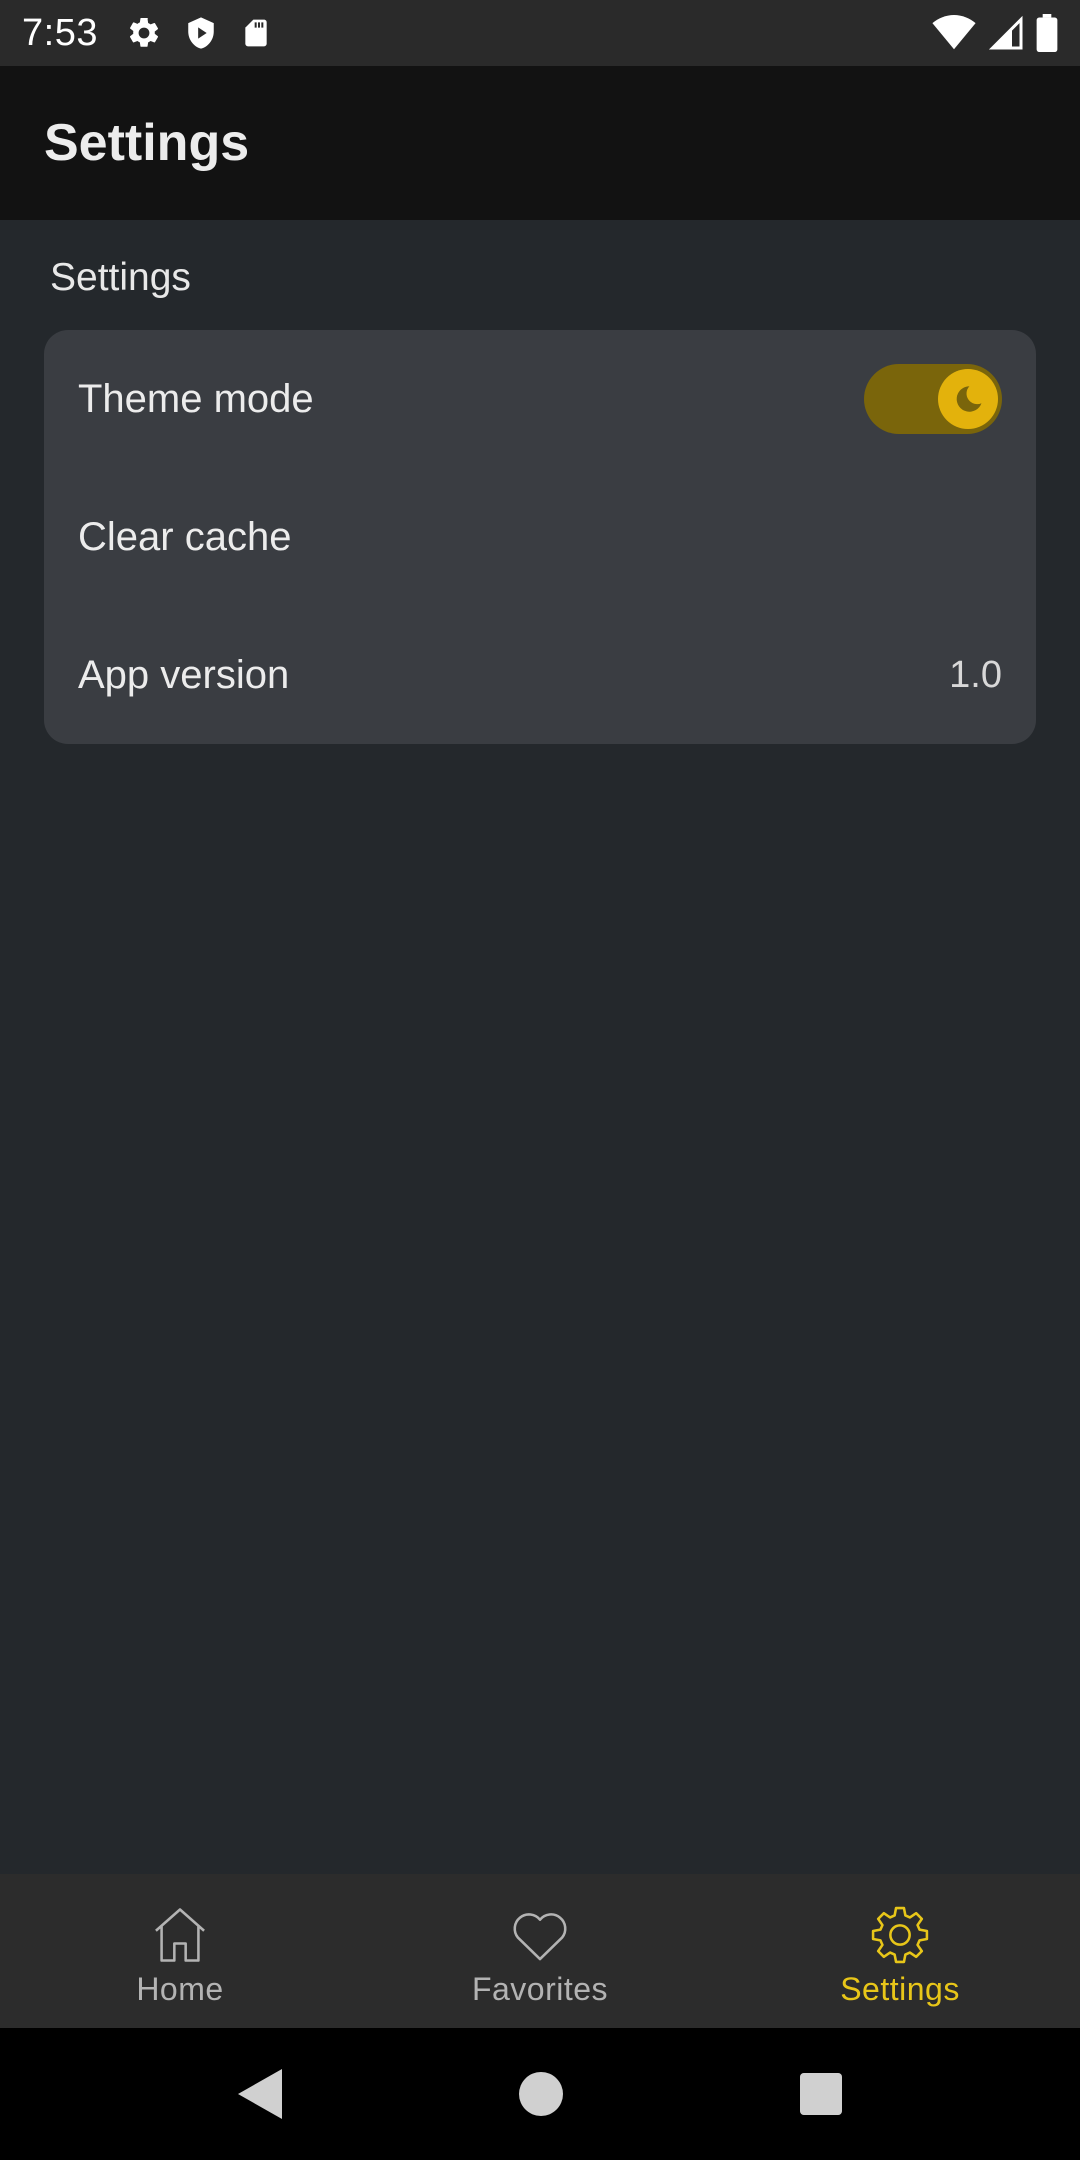 The image size is (1080, 2160). I want to click on nav-item-favorites: Favorites, so click(540, 1951).